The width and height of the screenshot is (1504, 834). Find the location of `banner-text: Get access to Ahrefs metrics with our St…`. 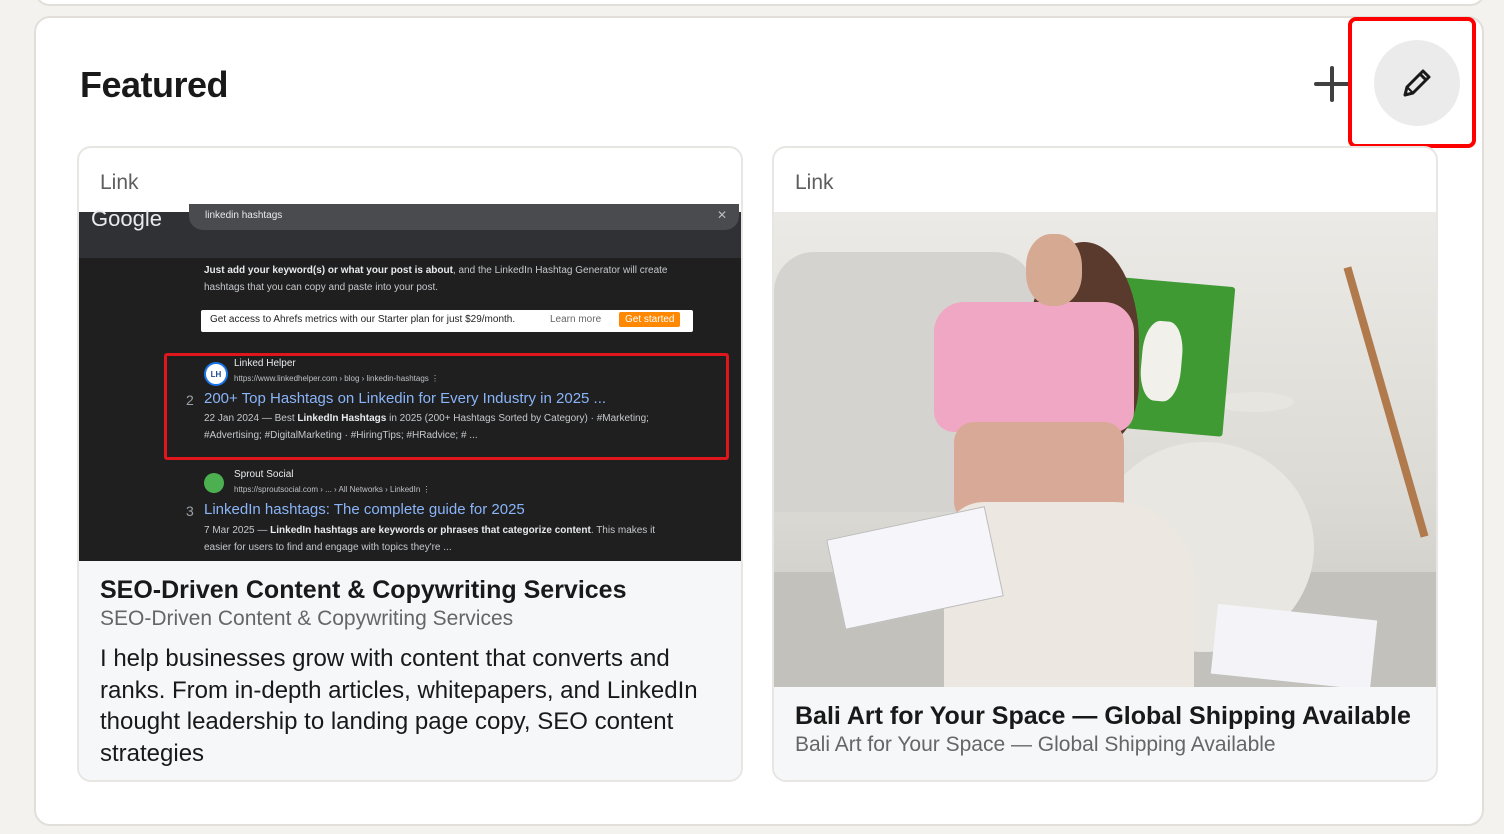

banner-text: Get access to Ahrefs metrics with our St… is located at coordinates (363, 319).